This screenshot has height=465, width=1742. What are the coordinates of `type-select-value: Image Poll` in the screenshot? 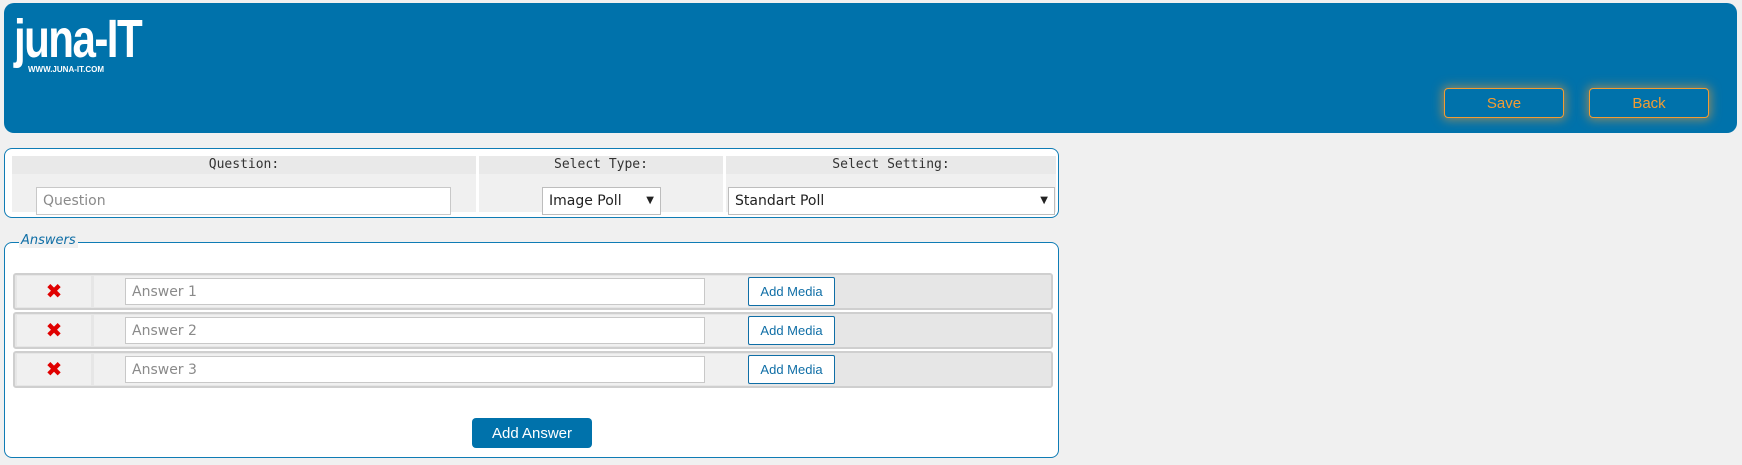 It's located at (585, 201).